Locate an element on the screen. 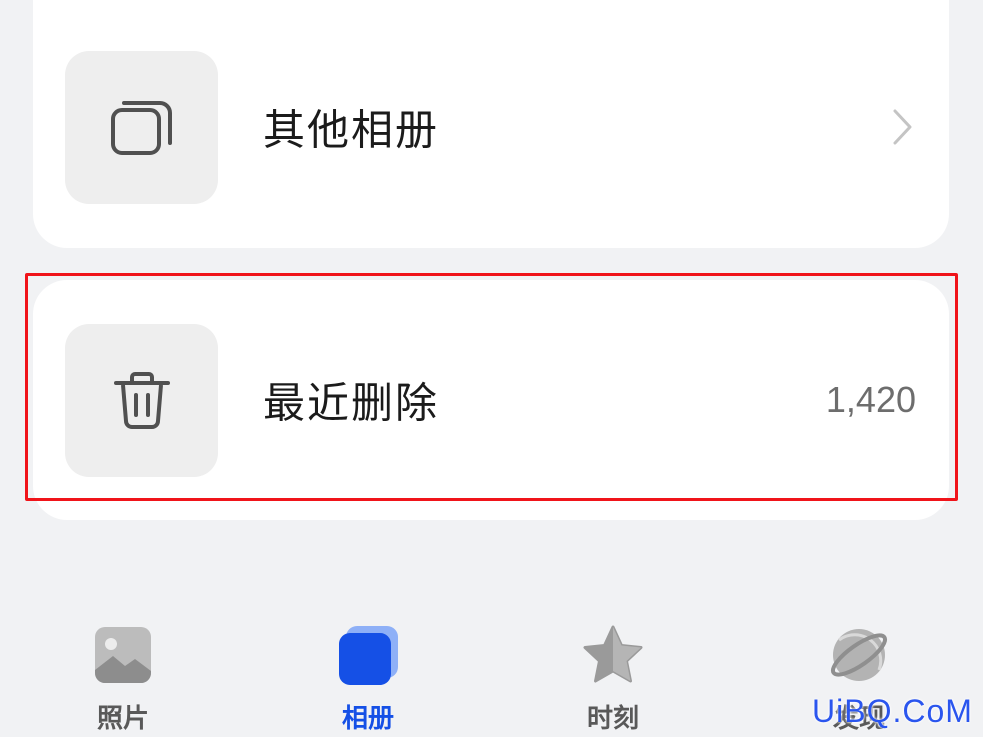 This screenshot has width=983, height=737. other-albums-thumbnail is located at coordinates (141, 127).